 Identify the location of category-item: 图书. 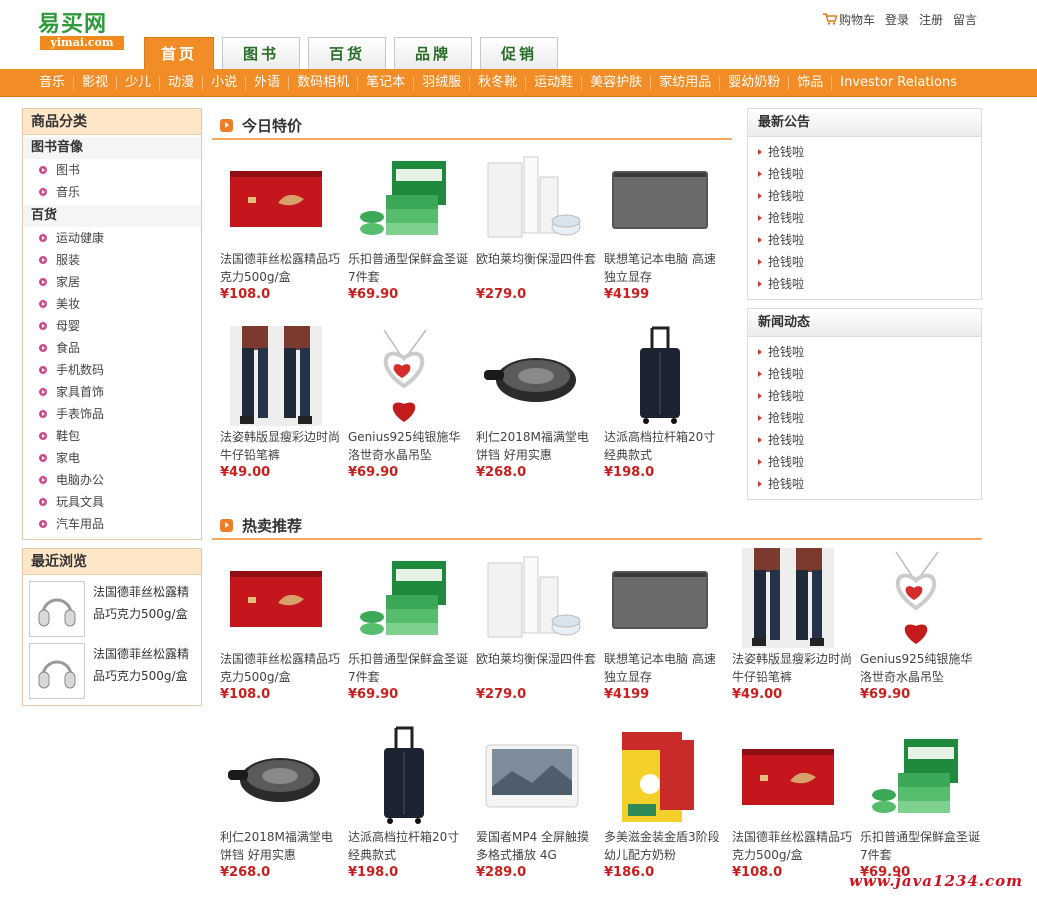
(112, 170).